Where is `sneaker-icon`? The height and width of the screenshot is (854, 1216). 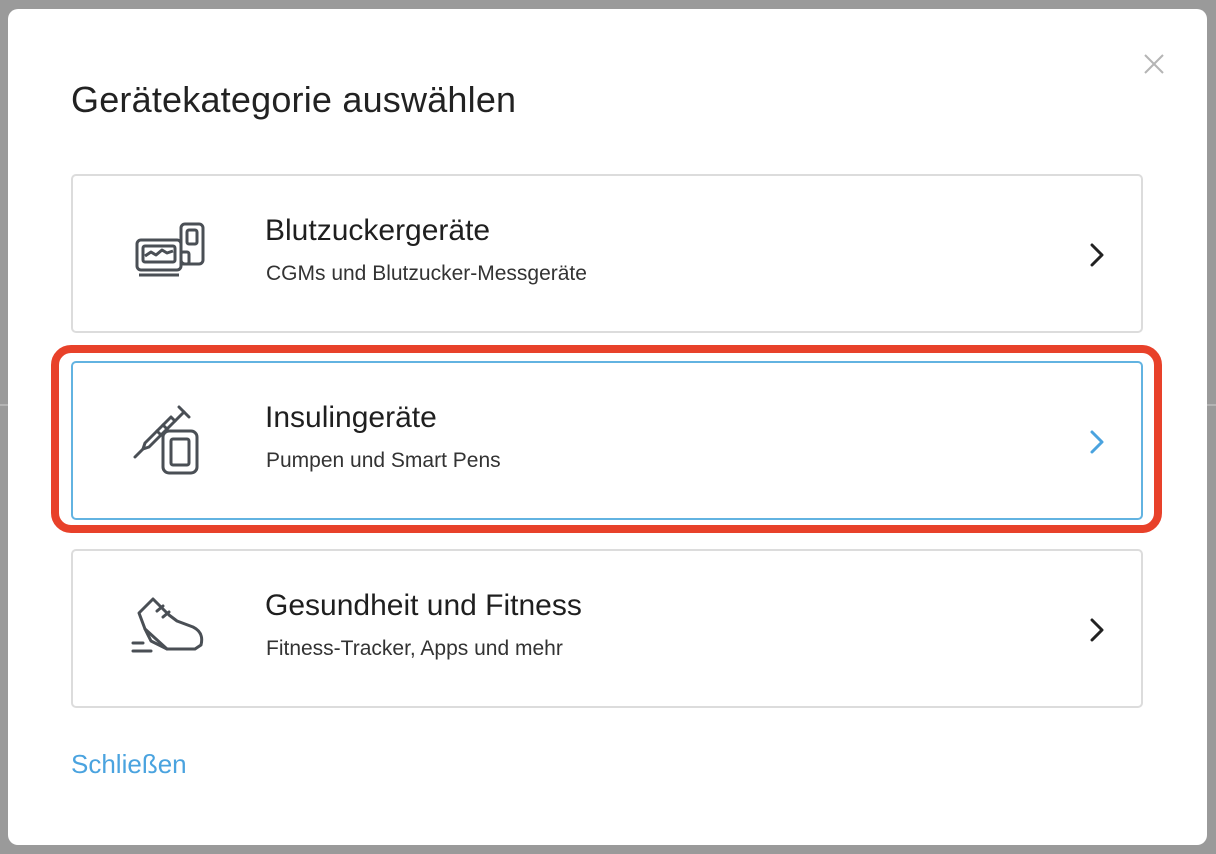 sneaker-icon is located at coordinates (167, 625).